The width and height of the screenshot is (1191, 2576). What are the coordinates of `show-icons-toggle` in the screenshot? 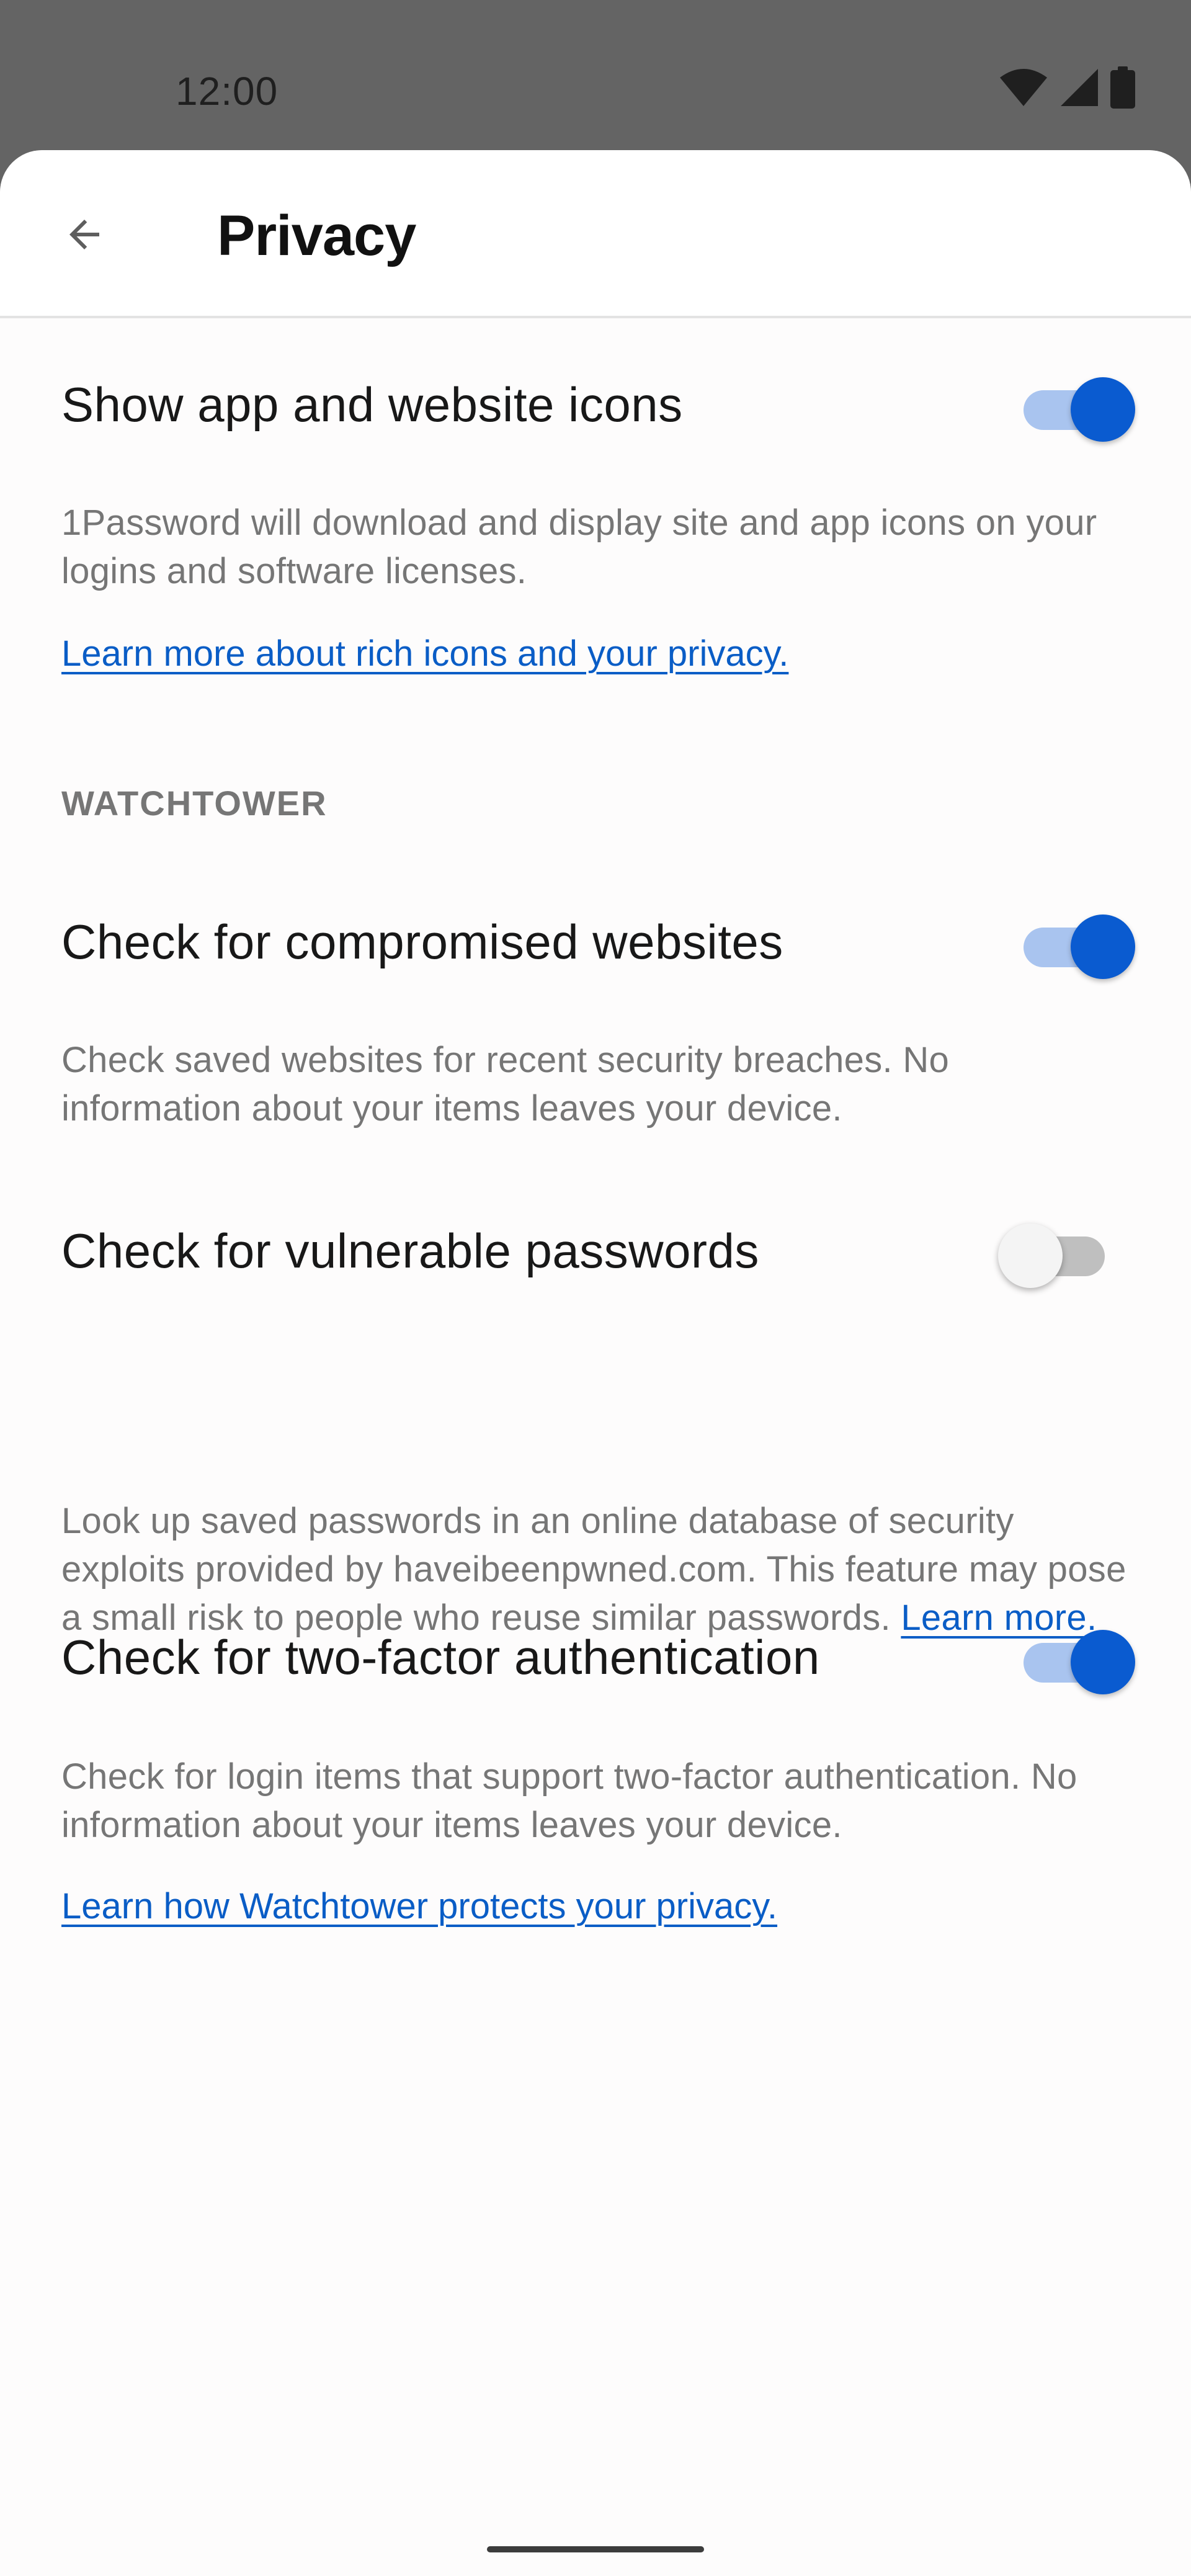 It's located at (1083, 406).